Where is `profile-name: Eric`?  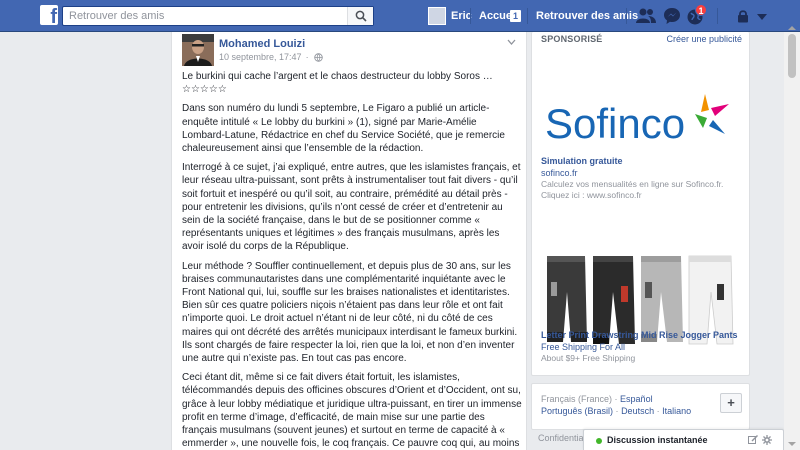 profile-name: Eric is located at coordinates (461, 16).